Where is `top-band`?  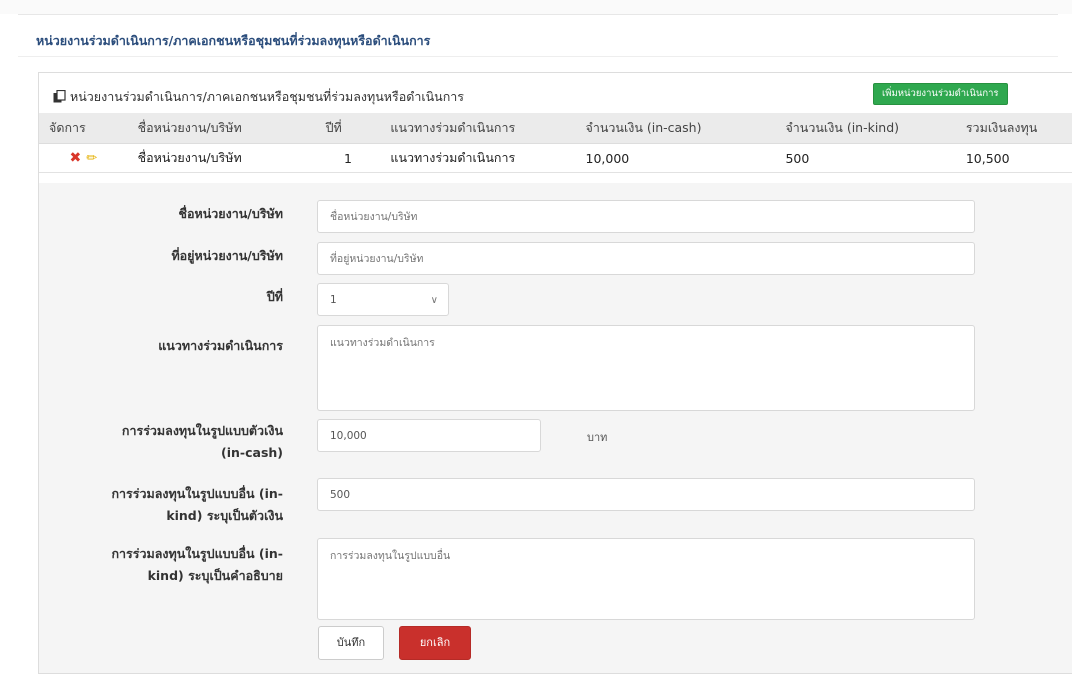 top-band is located at coordinates (536, 7).